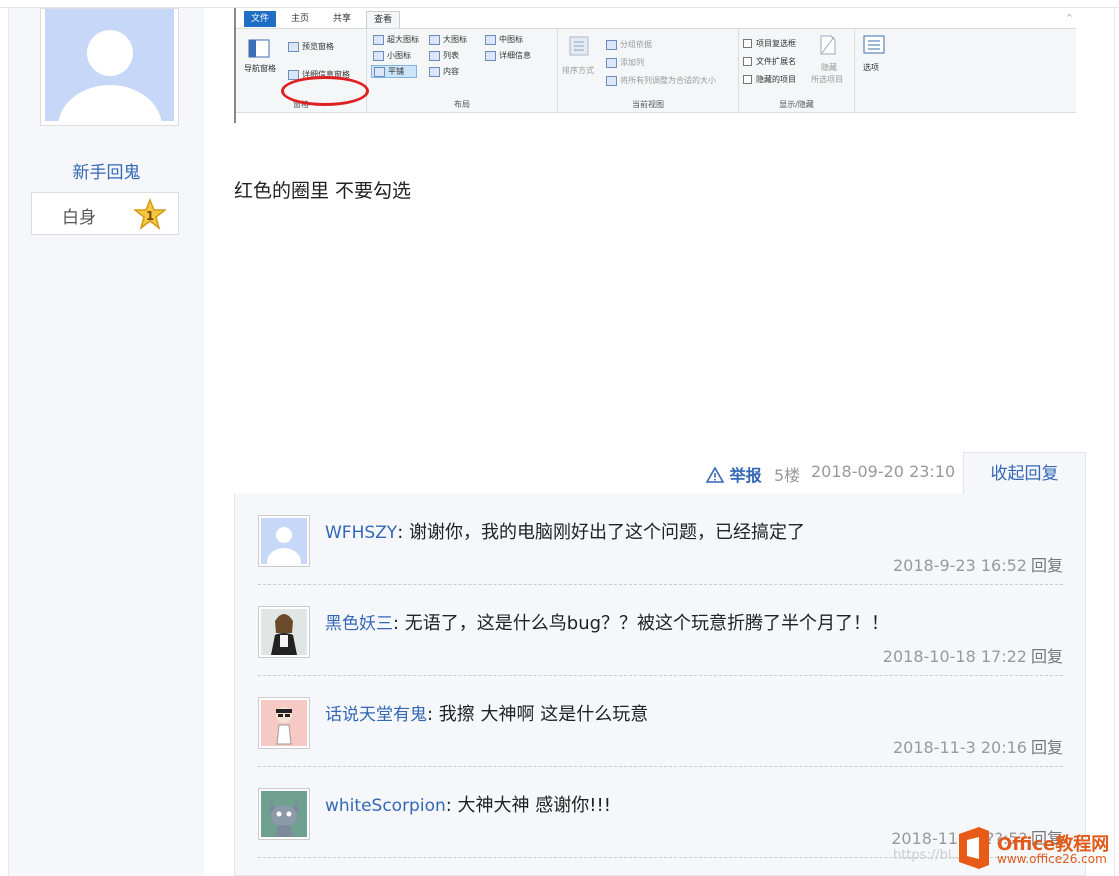 The image size is (1119, 876). I want to click on reply-text: 大神大神 感谢你!!!, so click(534, 805).